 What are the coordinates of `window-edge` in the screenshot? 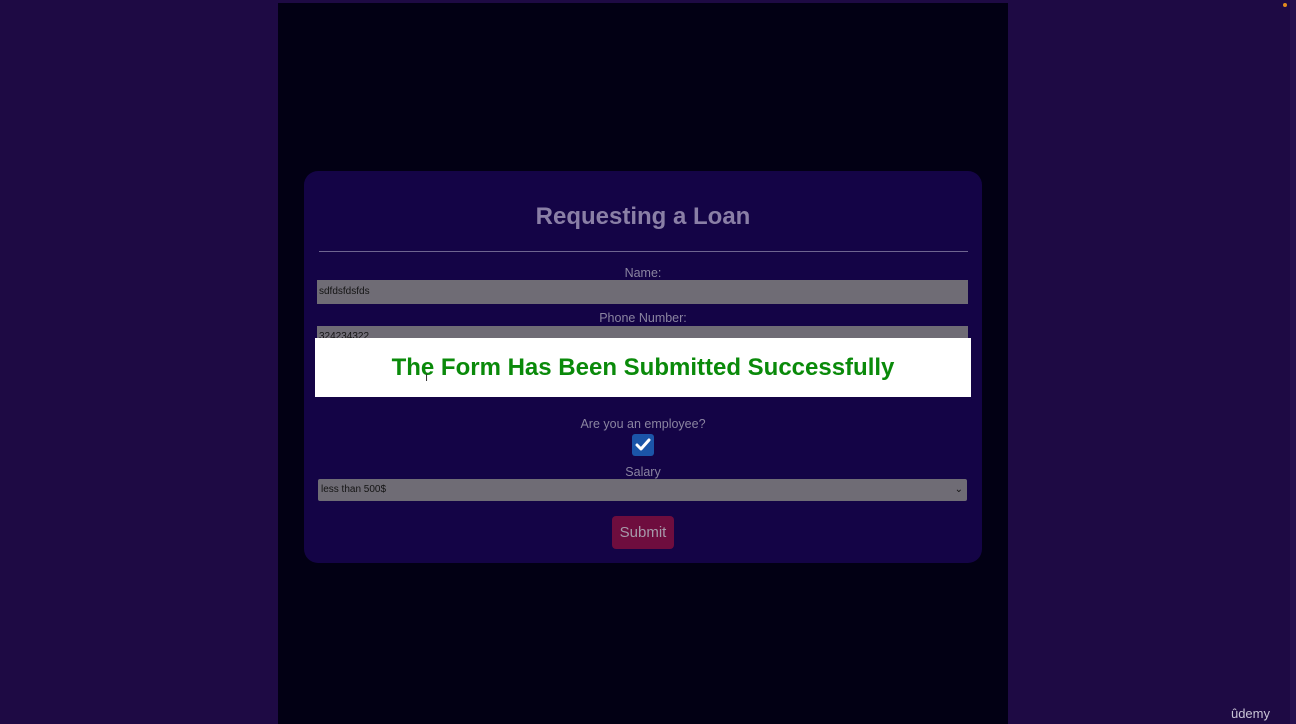 It's located at (1293, 362).